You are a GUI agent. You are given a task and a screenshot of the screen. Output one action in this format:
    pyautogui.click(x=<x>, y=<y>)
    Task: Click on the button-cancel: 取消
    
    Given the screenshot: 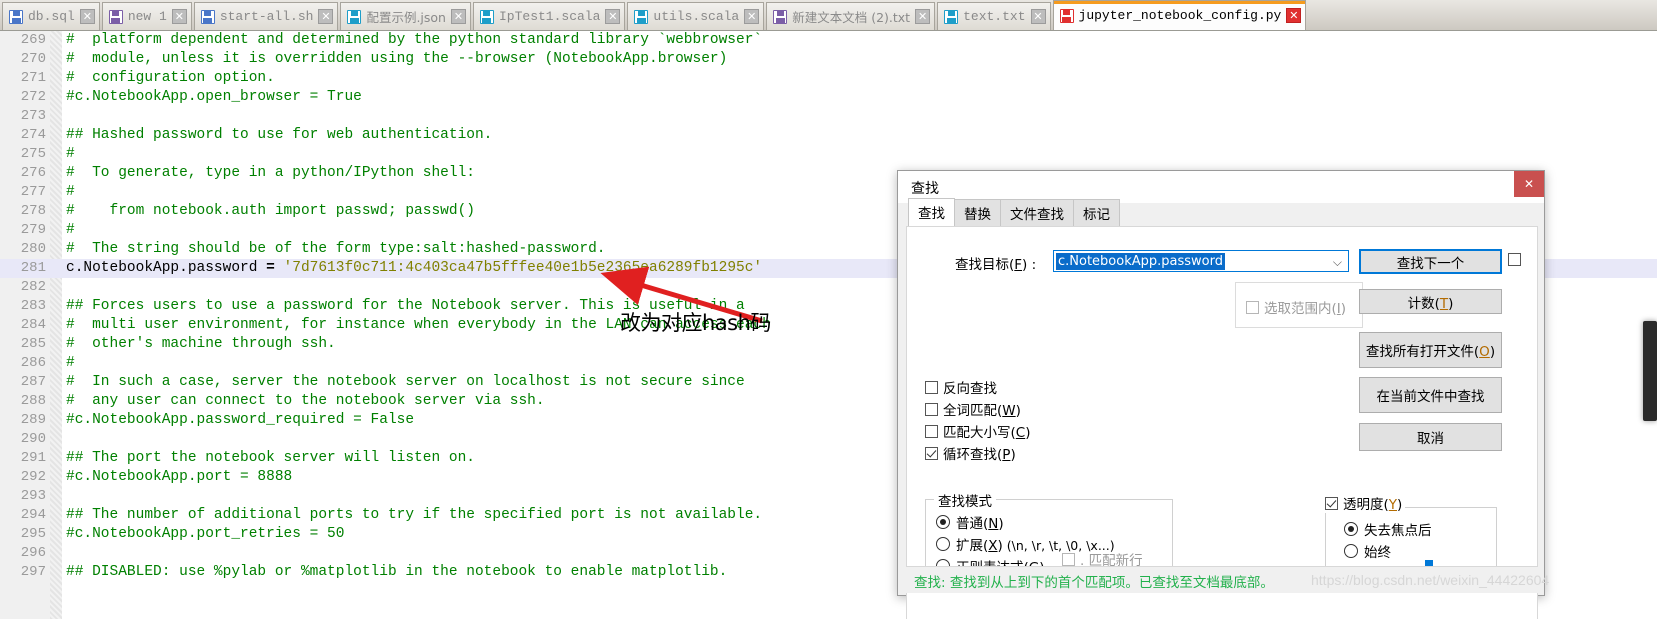 What is the action you would take?
    pyautogui.click(x=1430, y=437)
    